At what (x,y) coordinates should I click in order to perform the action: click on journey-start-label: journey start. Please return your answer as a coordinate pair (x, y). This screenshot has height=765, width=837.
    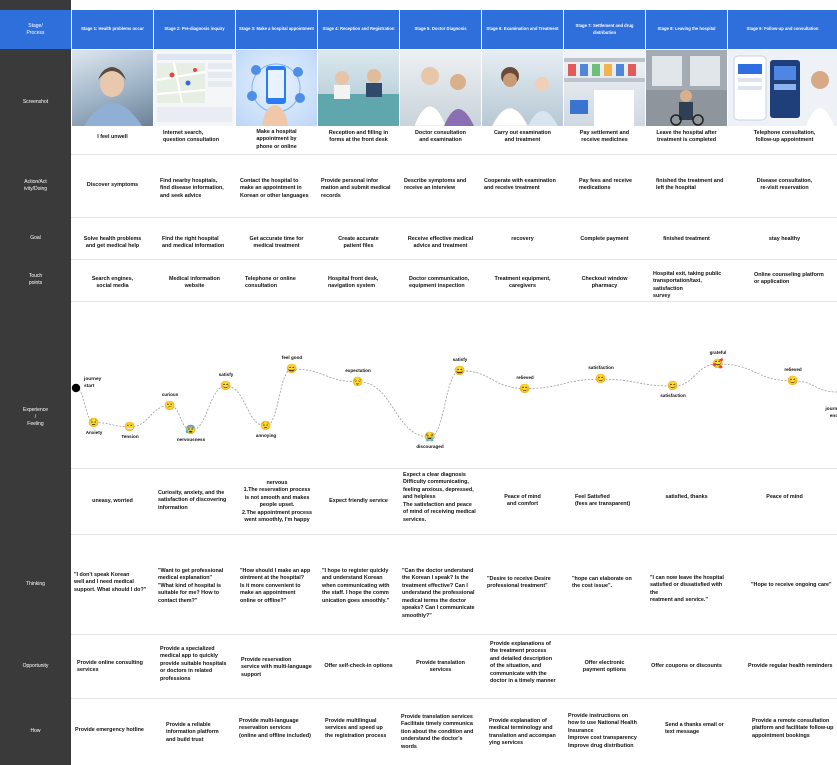
    Looking at the image, I should click on (93, 383).